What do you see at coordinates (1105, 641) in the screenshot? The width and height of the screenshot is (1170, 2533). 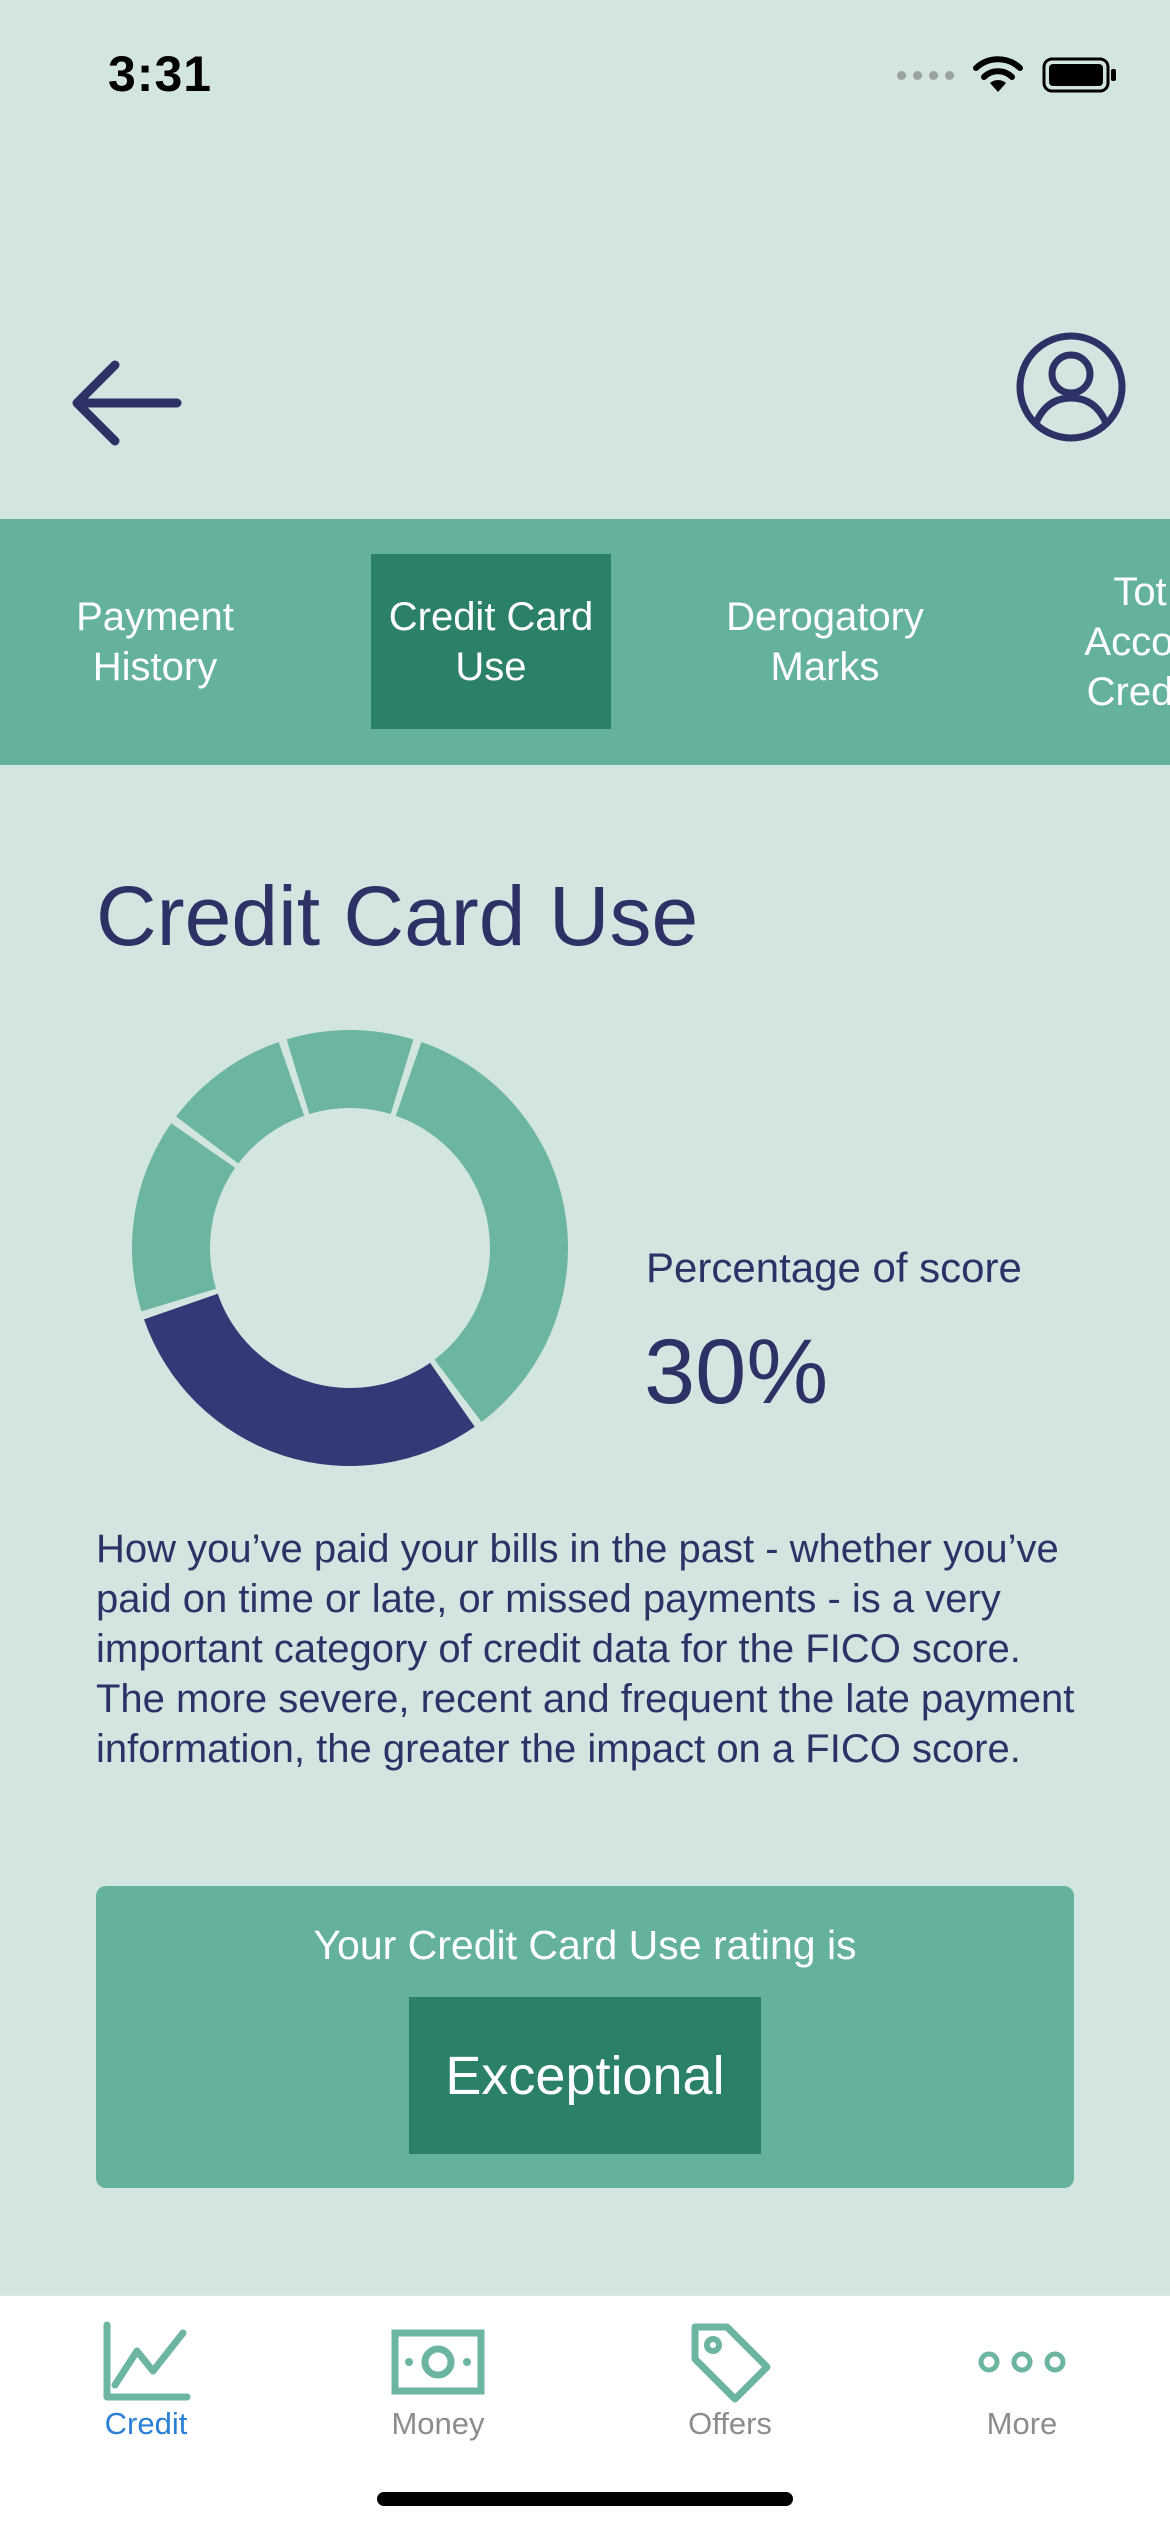 I see `tab-total-accounts-credit: Tot Accou Credit` at bounding box center [1105, 641].